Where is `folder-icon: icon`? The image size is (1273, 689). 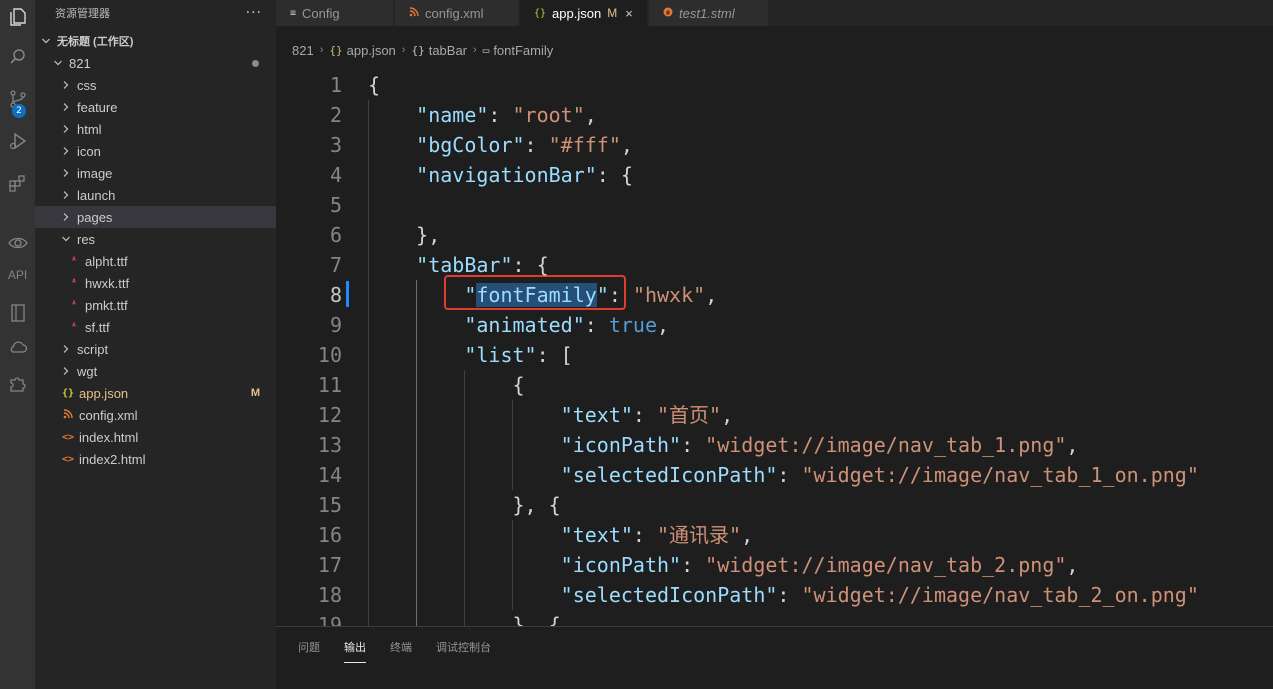 folder-icon: icon is located at coordinates (155, 151).